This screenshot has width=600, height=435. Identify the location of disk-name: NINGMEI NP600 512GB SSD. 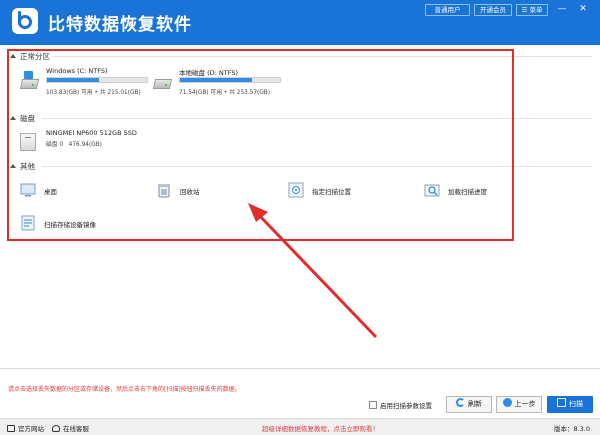
(91, 133).